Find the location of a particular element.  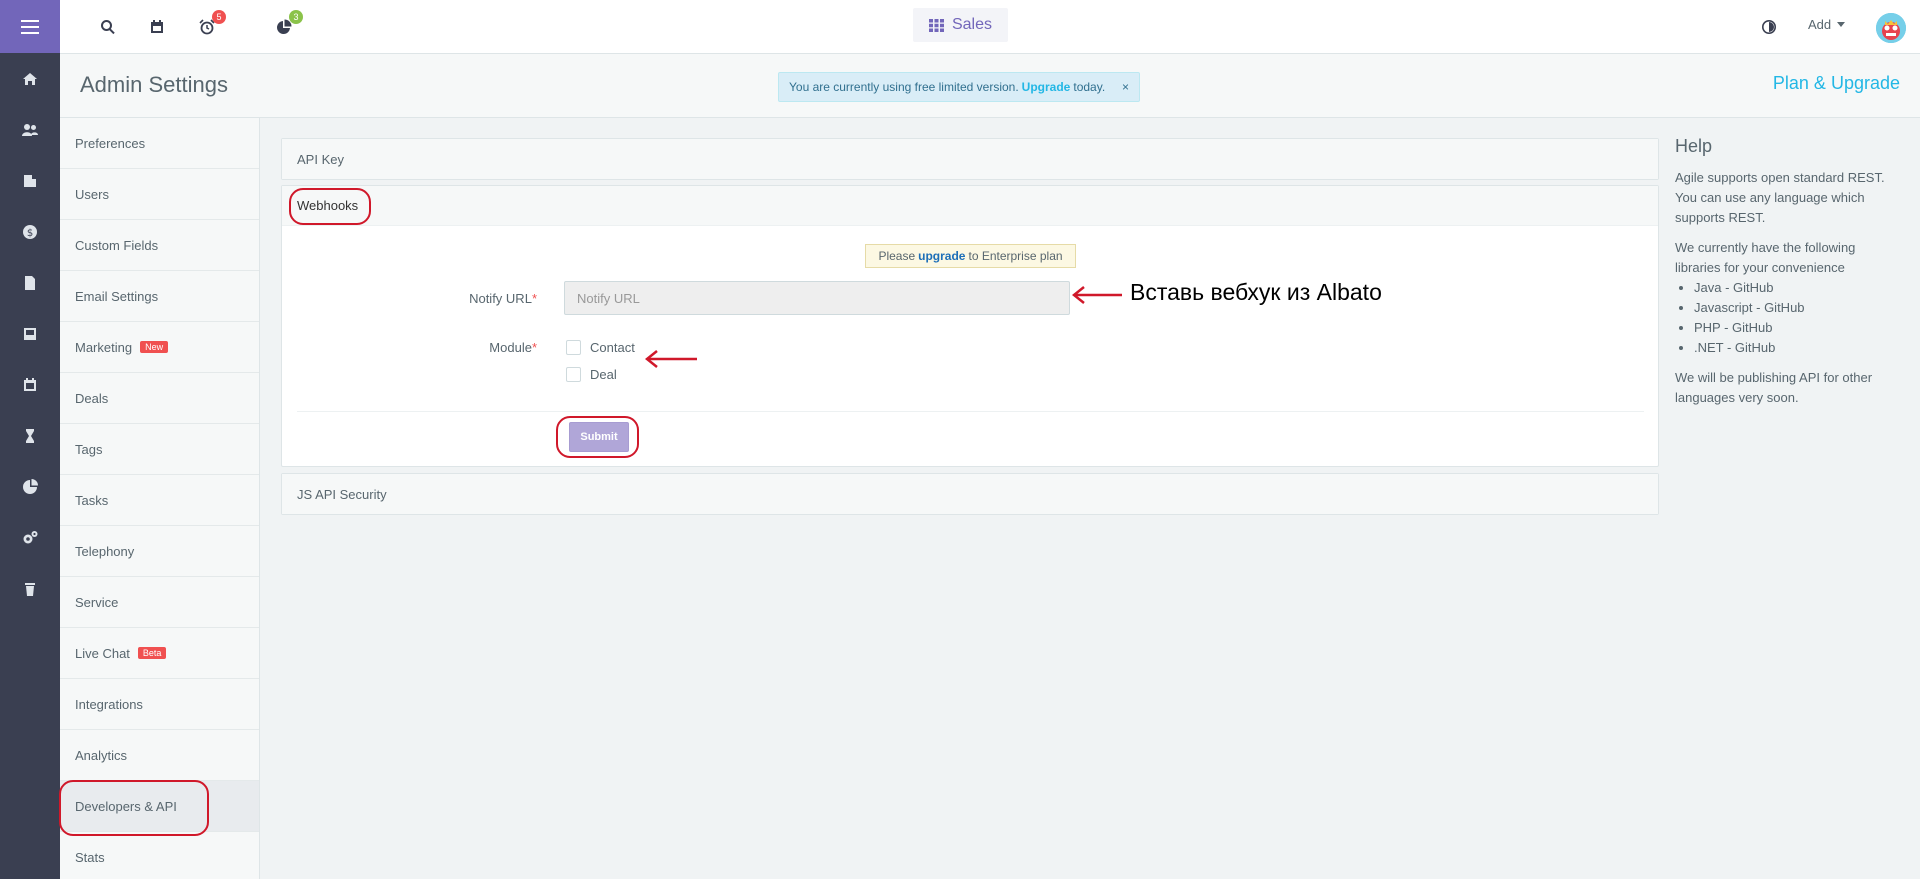

rail-cases is located at coordinates (30, 333).